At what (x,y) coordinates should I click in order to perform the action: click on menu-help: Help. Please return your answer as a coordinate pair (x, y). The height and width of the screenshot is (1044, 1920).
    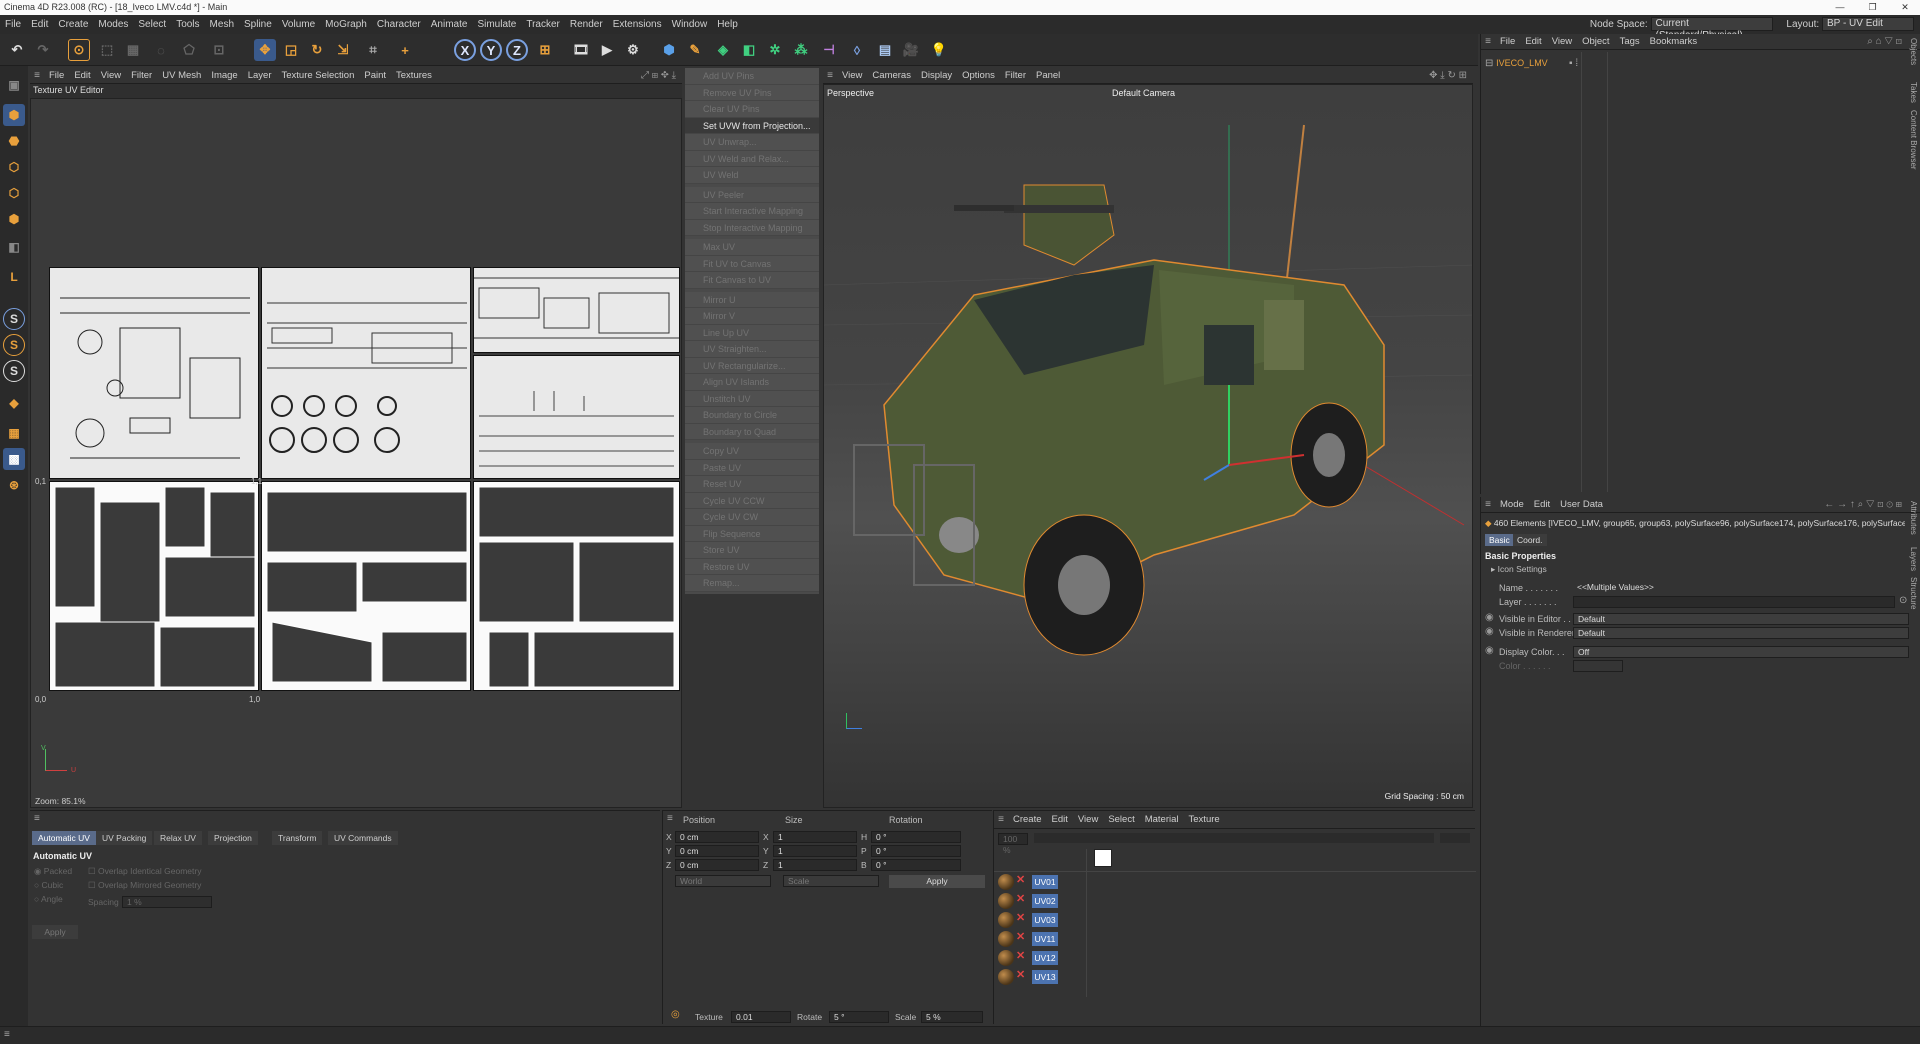
    Looking at the image, I should click on (727, 24).